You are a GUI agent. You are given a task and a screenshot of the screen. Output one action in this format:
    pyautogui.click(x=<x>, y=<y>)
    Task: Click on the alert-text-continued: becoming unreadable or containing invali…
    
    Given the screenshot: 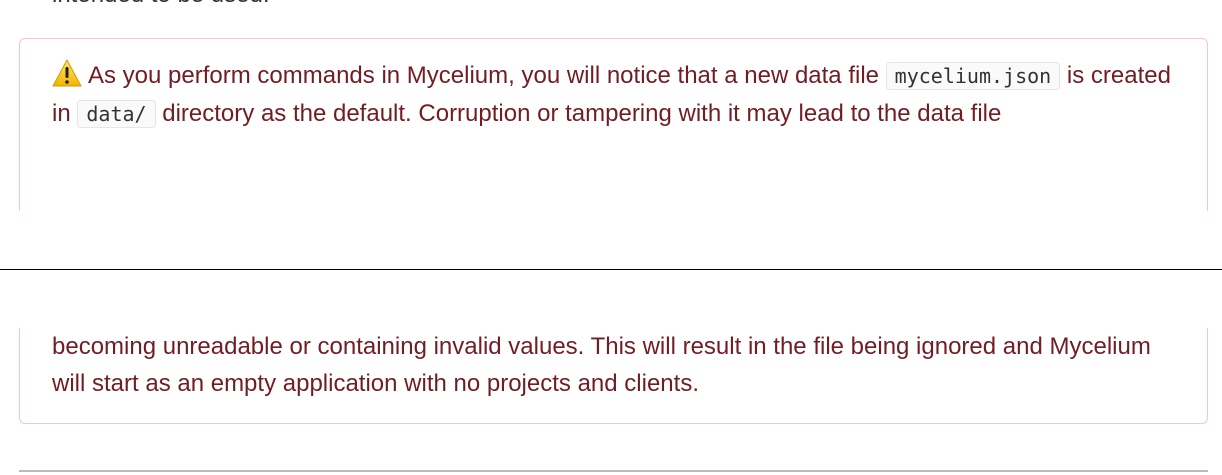 What is the action you would take?
    pyautogui.click(x=601, y=365)
    